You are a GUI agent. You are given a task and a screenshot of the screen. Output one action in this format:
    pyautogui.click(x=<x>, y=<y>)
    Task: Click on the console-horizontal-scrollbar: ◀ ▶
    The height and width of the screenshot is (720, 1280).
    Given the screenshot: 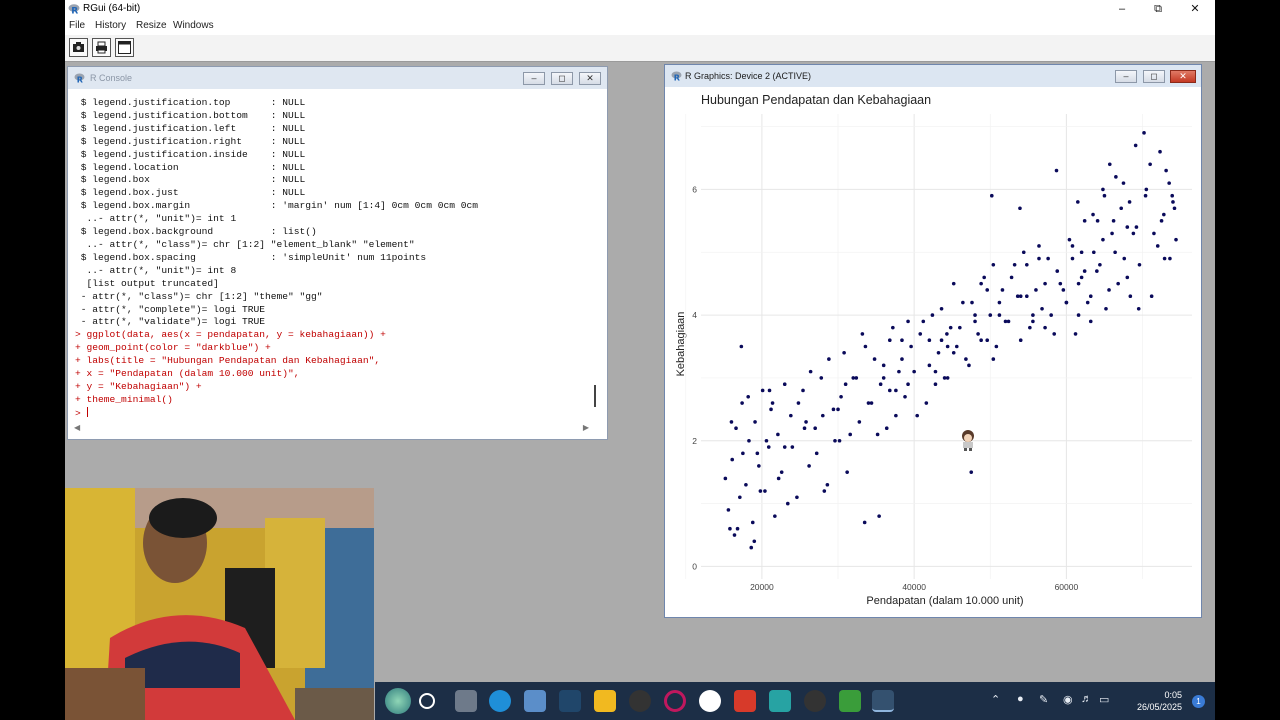 What is the action you would take?
    pyautogui.click(x=331, y=428)
    